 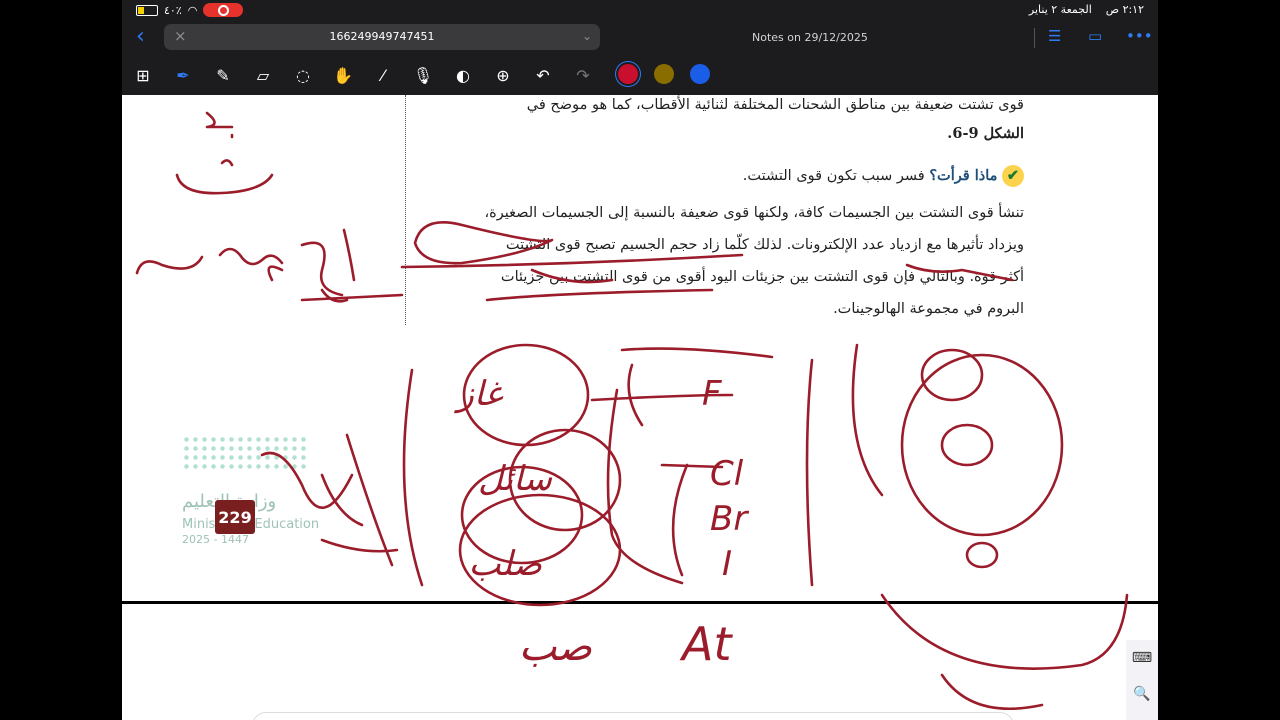 What do you see at coordinates (556, 647) in the screenshot?
I see `ink-label-sub: صب` at bounding box center [556, 647].